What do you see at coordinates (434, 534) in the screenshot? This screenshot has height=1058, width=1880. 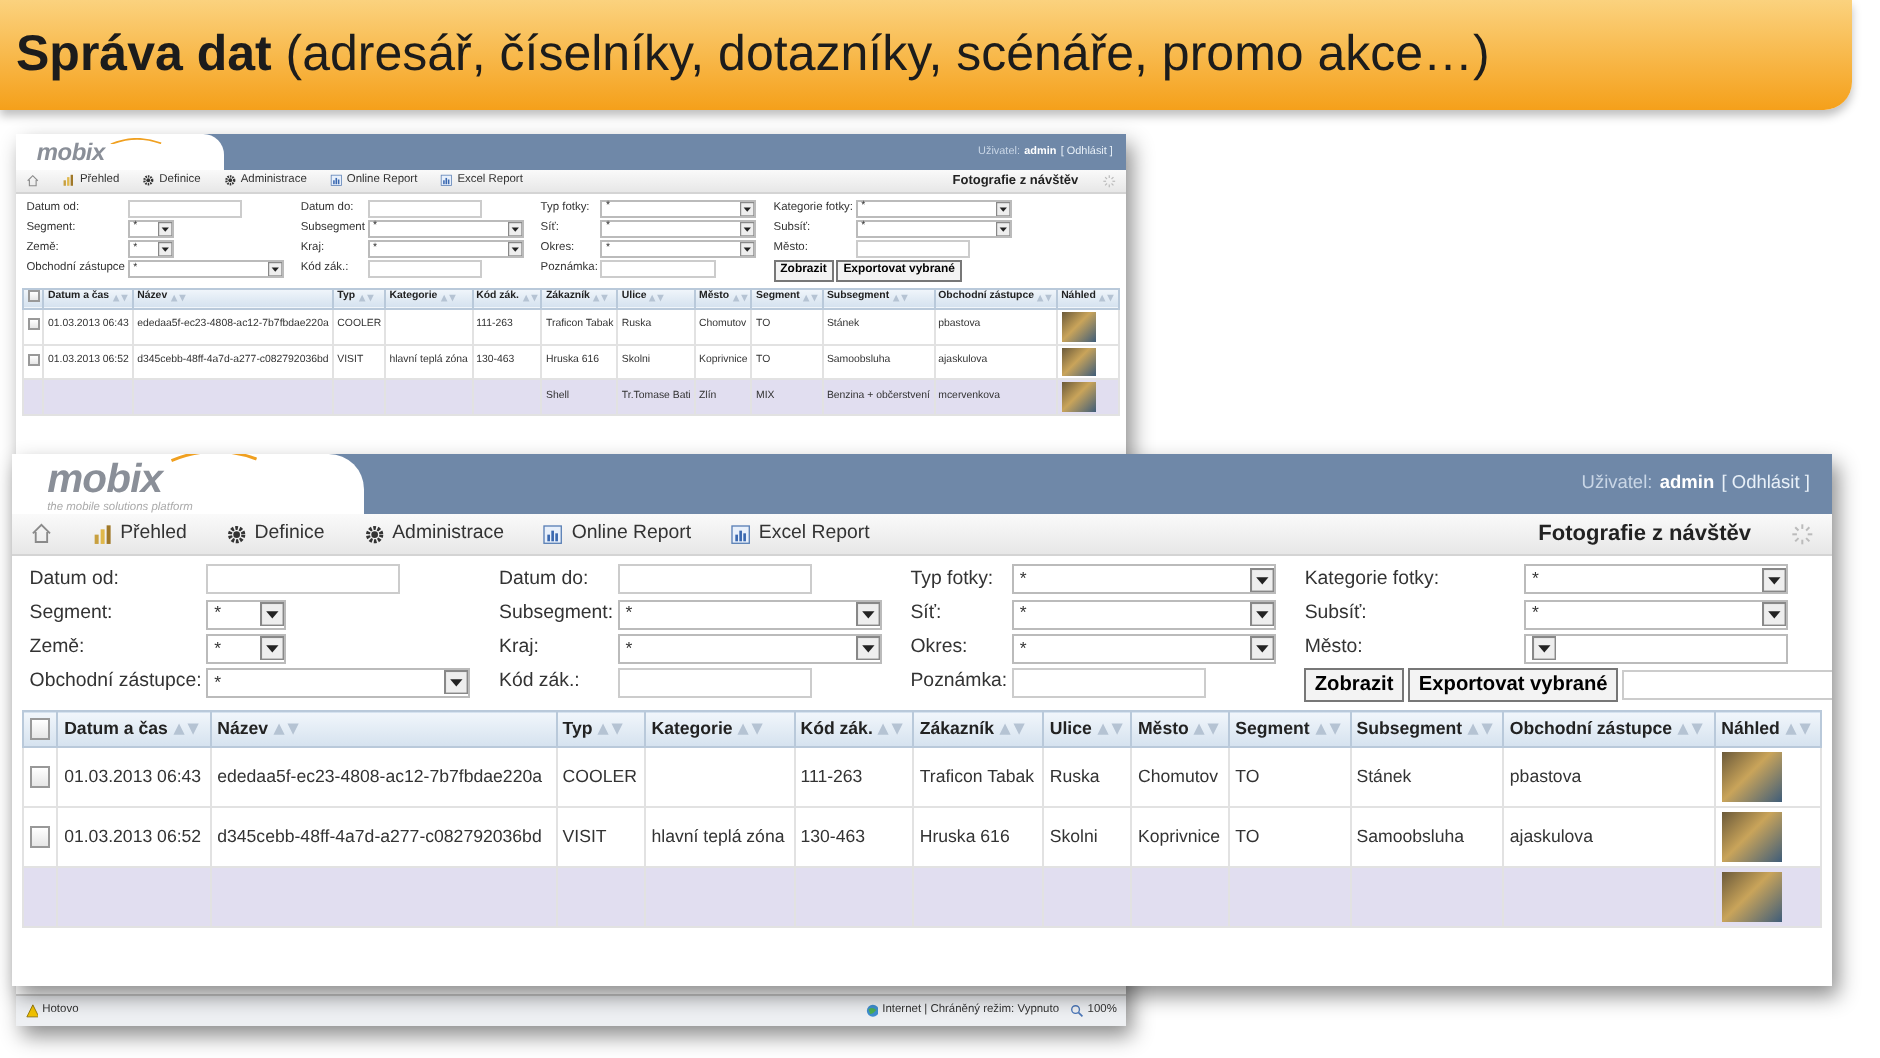 I see `nav-link: Administrace` at bounding box center [434, 534].